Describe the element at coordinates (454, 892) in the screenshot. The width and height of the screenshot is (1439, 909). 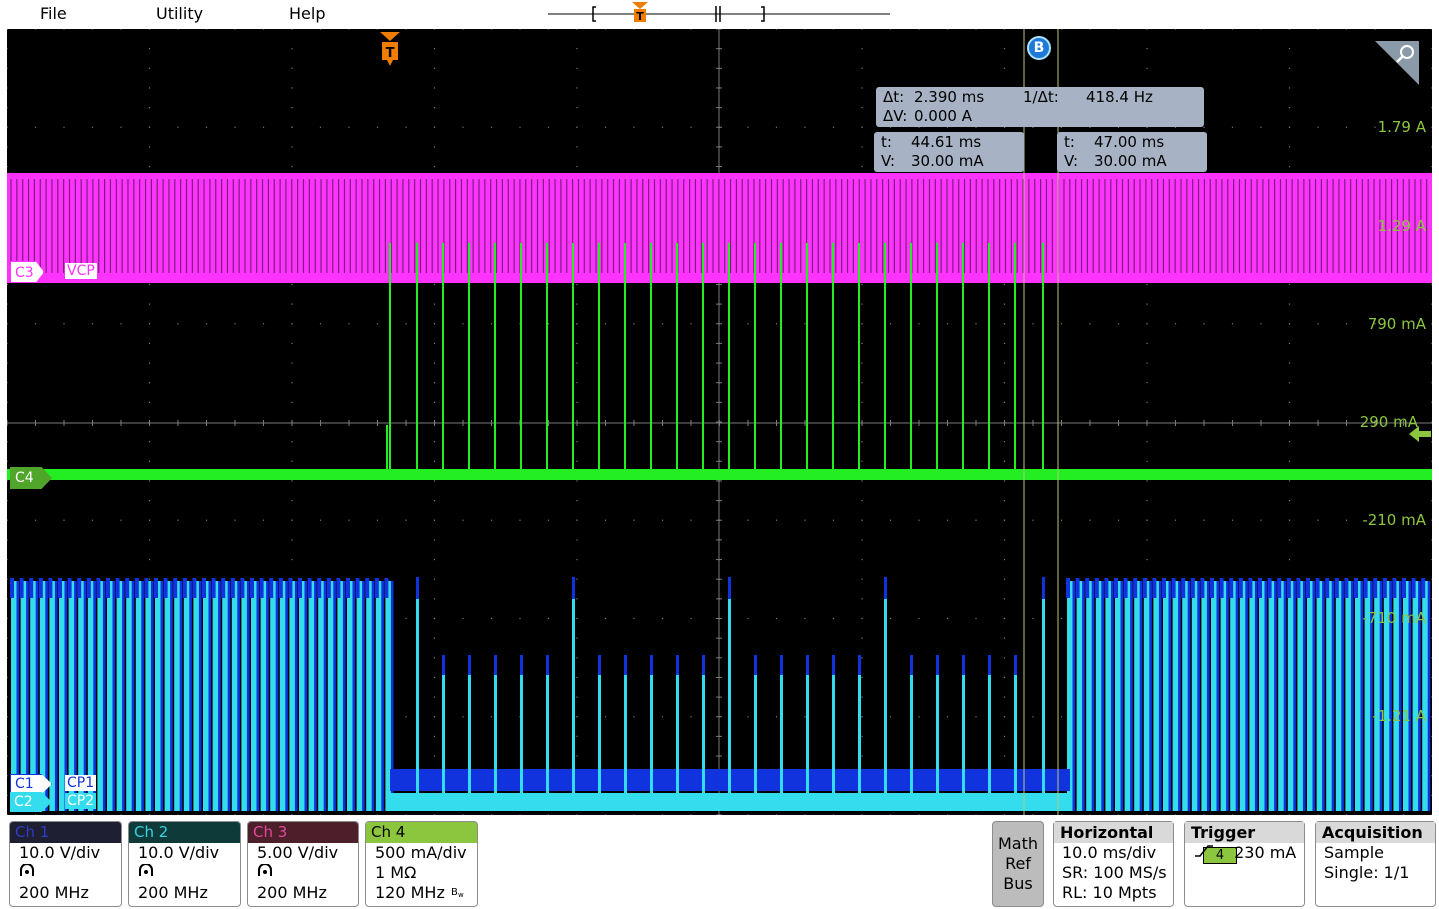
I see `svg-text: B` at that location.